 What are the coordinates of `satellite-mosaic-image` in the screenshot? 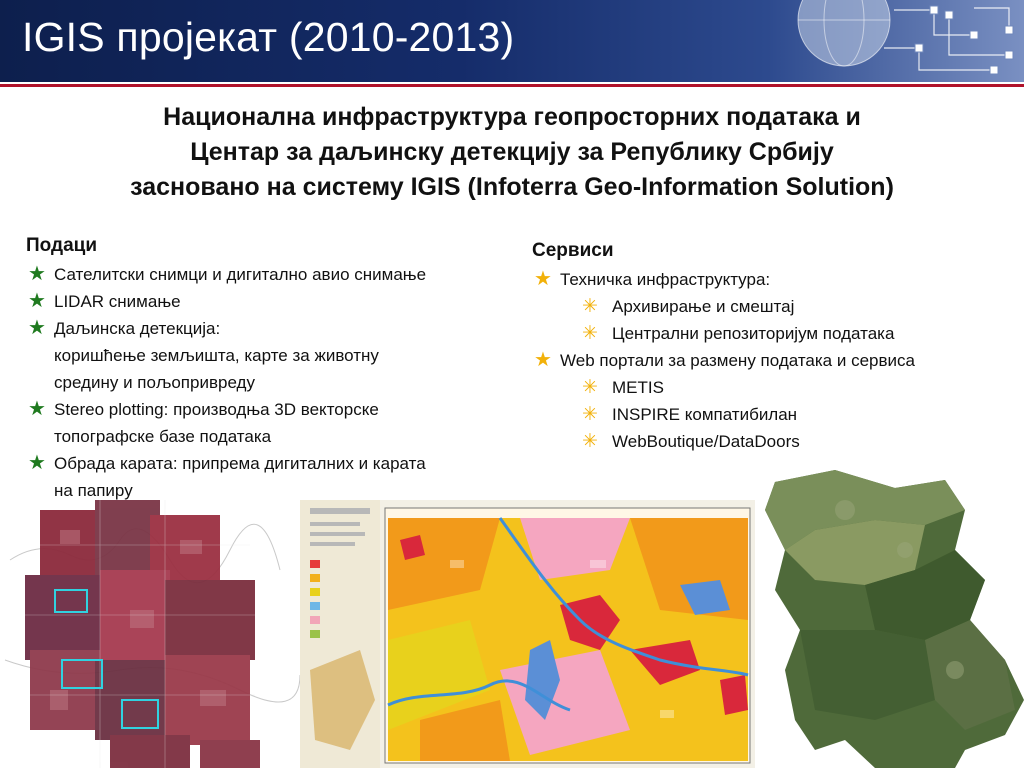 It's located at (150, 634).